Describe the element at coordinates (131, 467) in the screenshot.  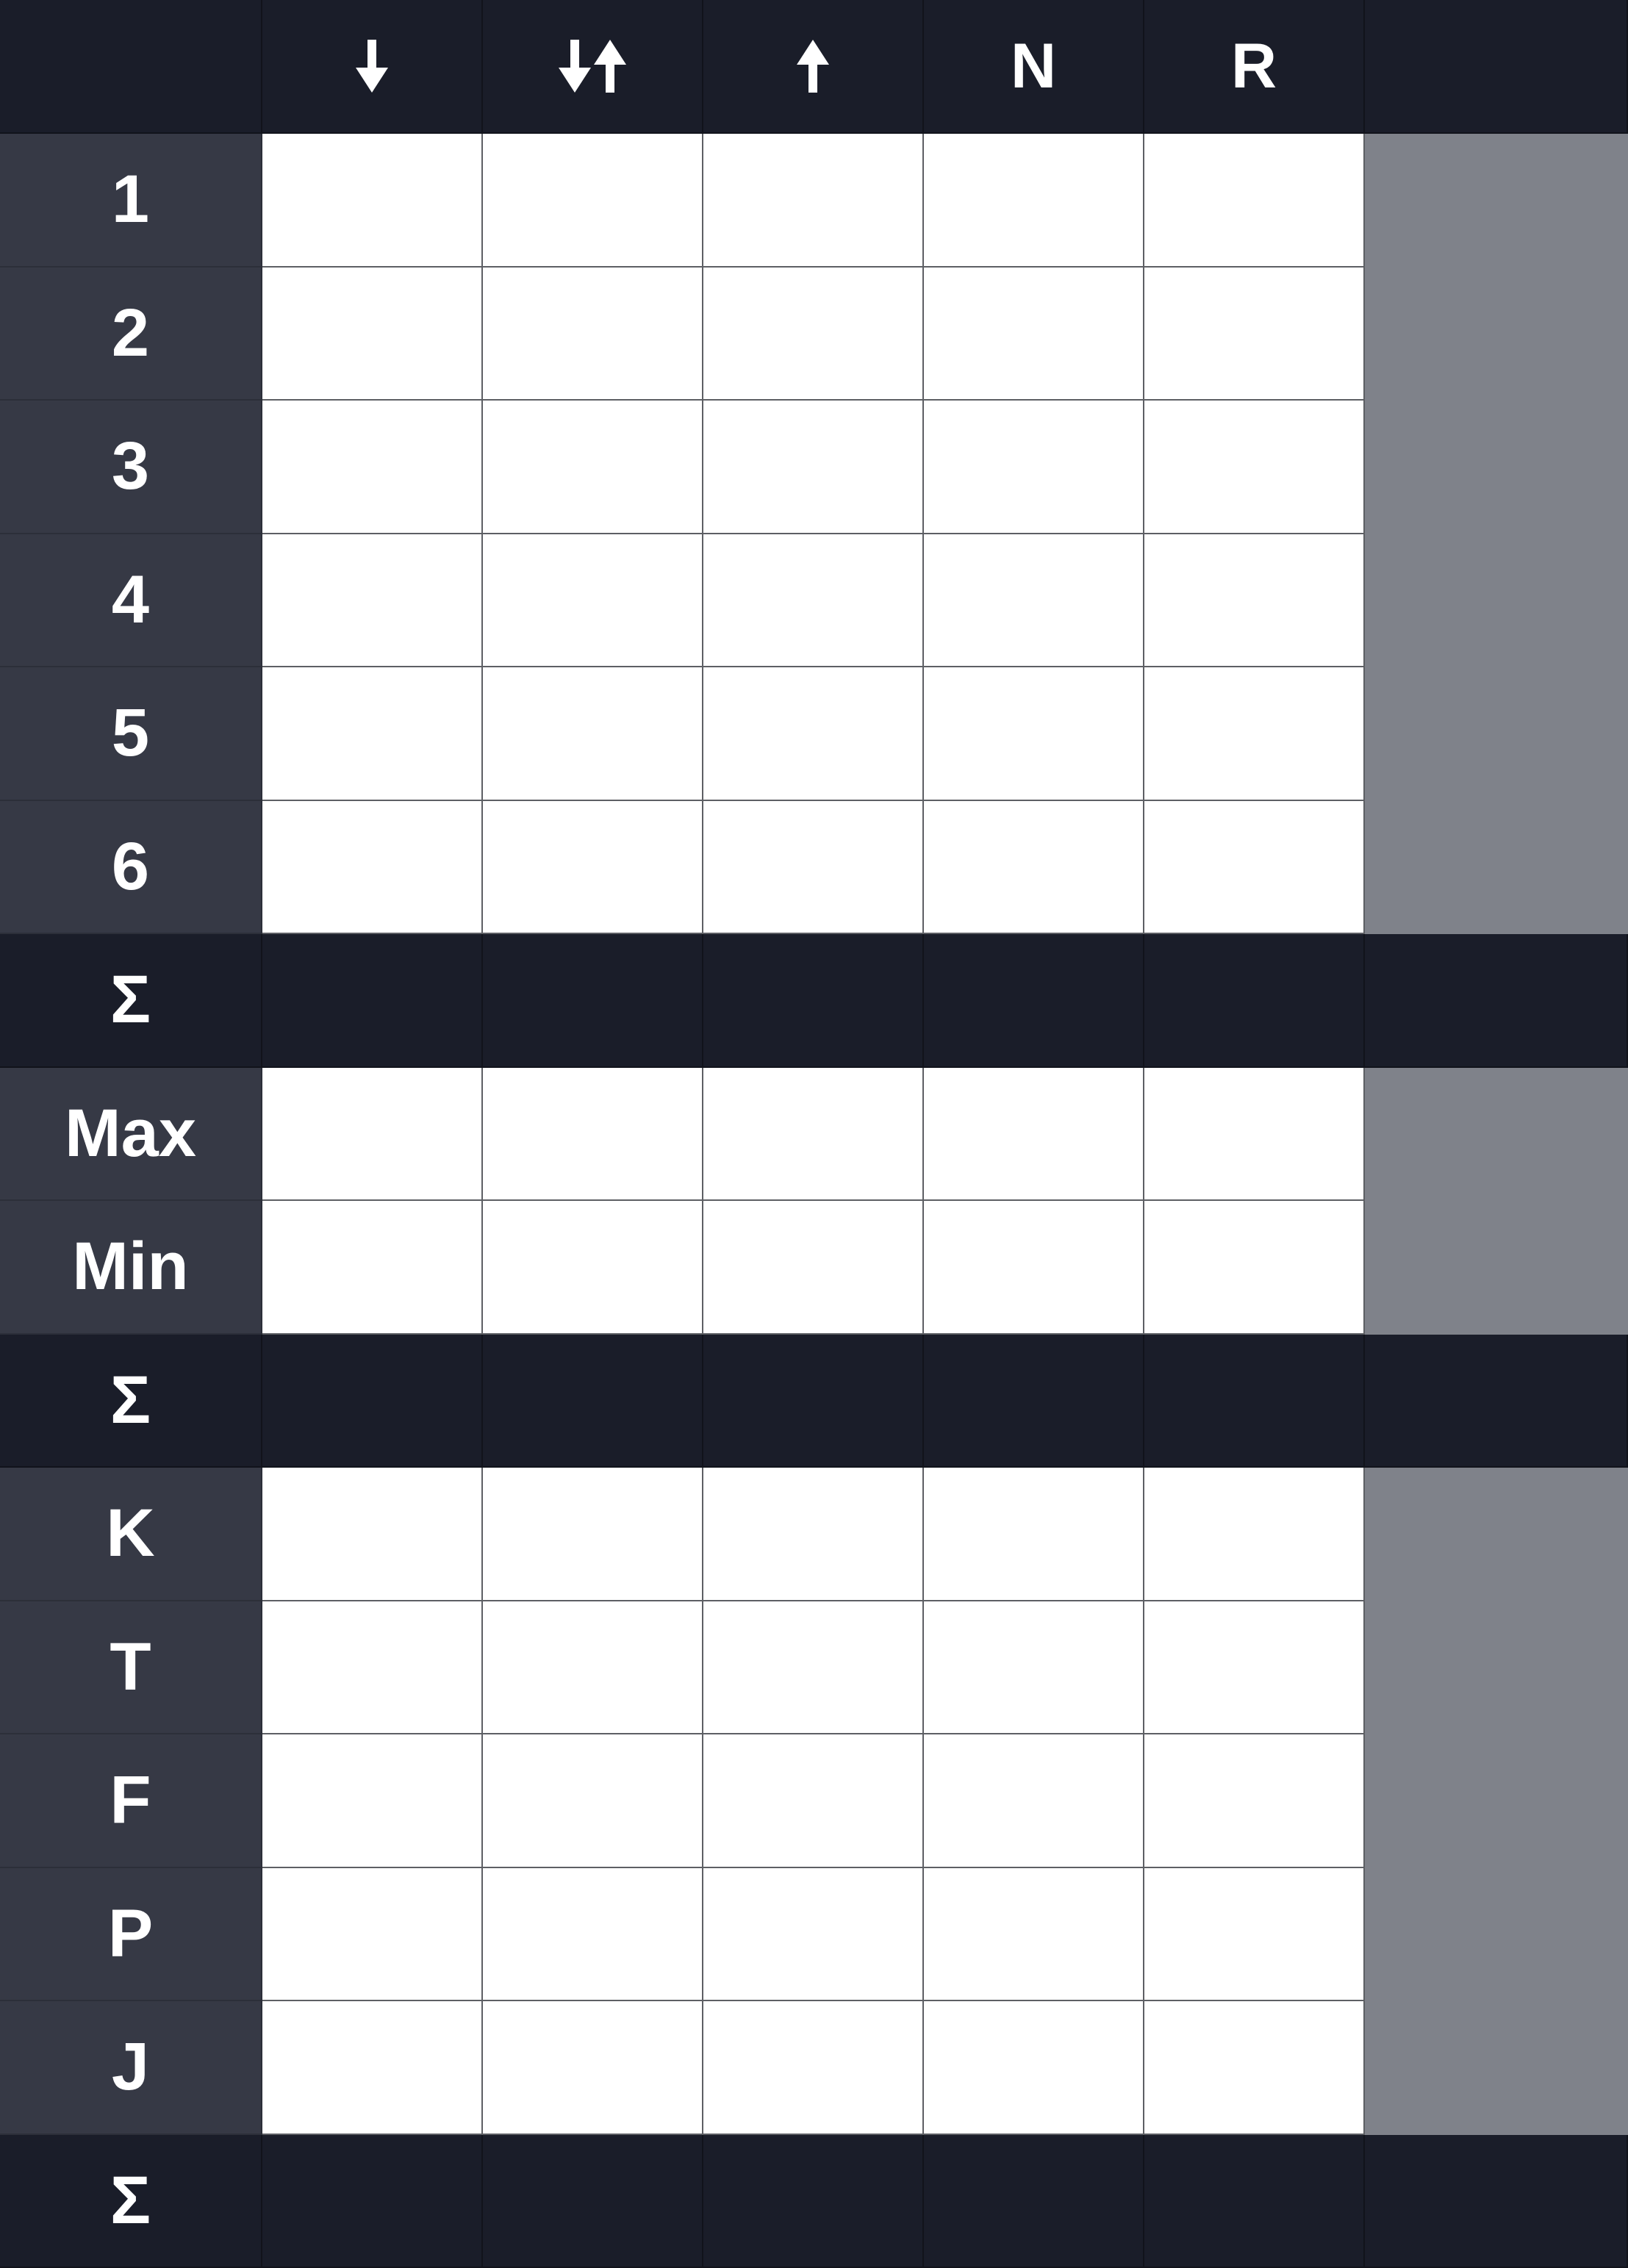
I see `row-label: 3` at that location.